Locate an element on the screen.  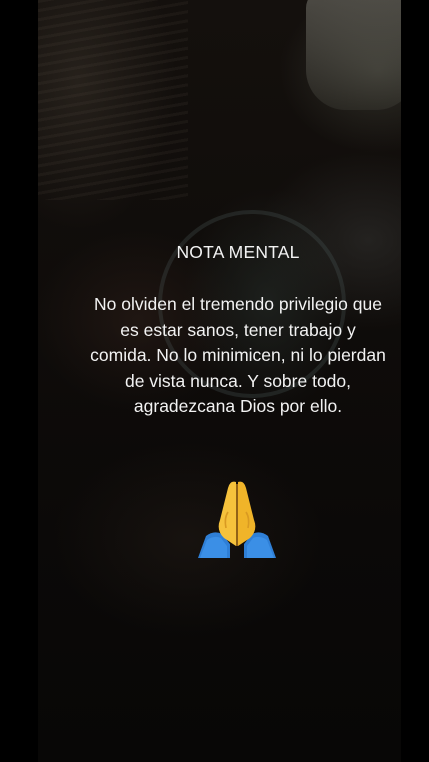
folded-hands-icon is located at coordinates (237, 519).